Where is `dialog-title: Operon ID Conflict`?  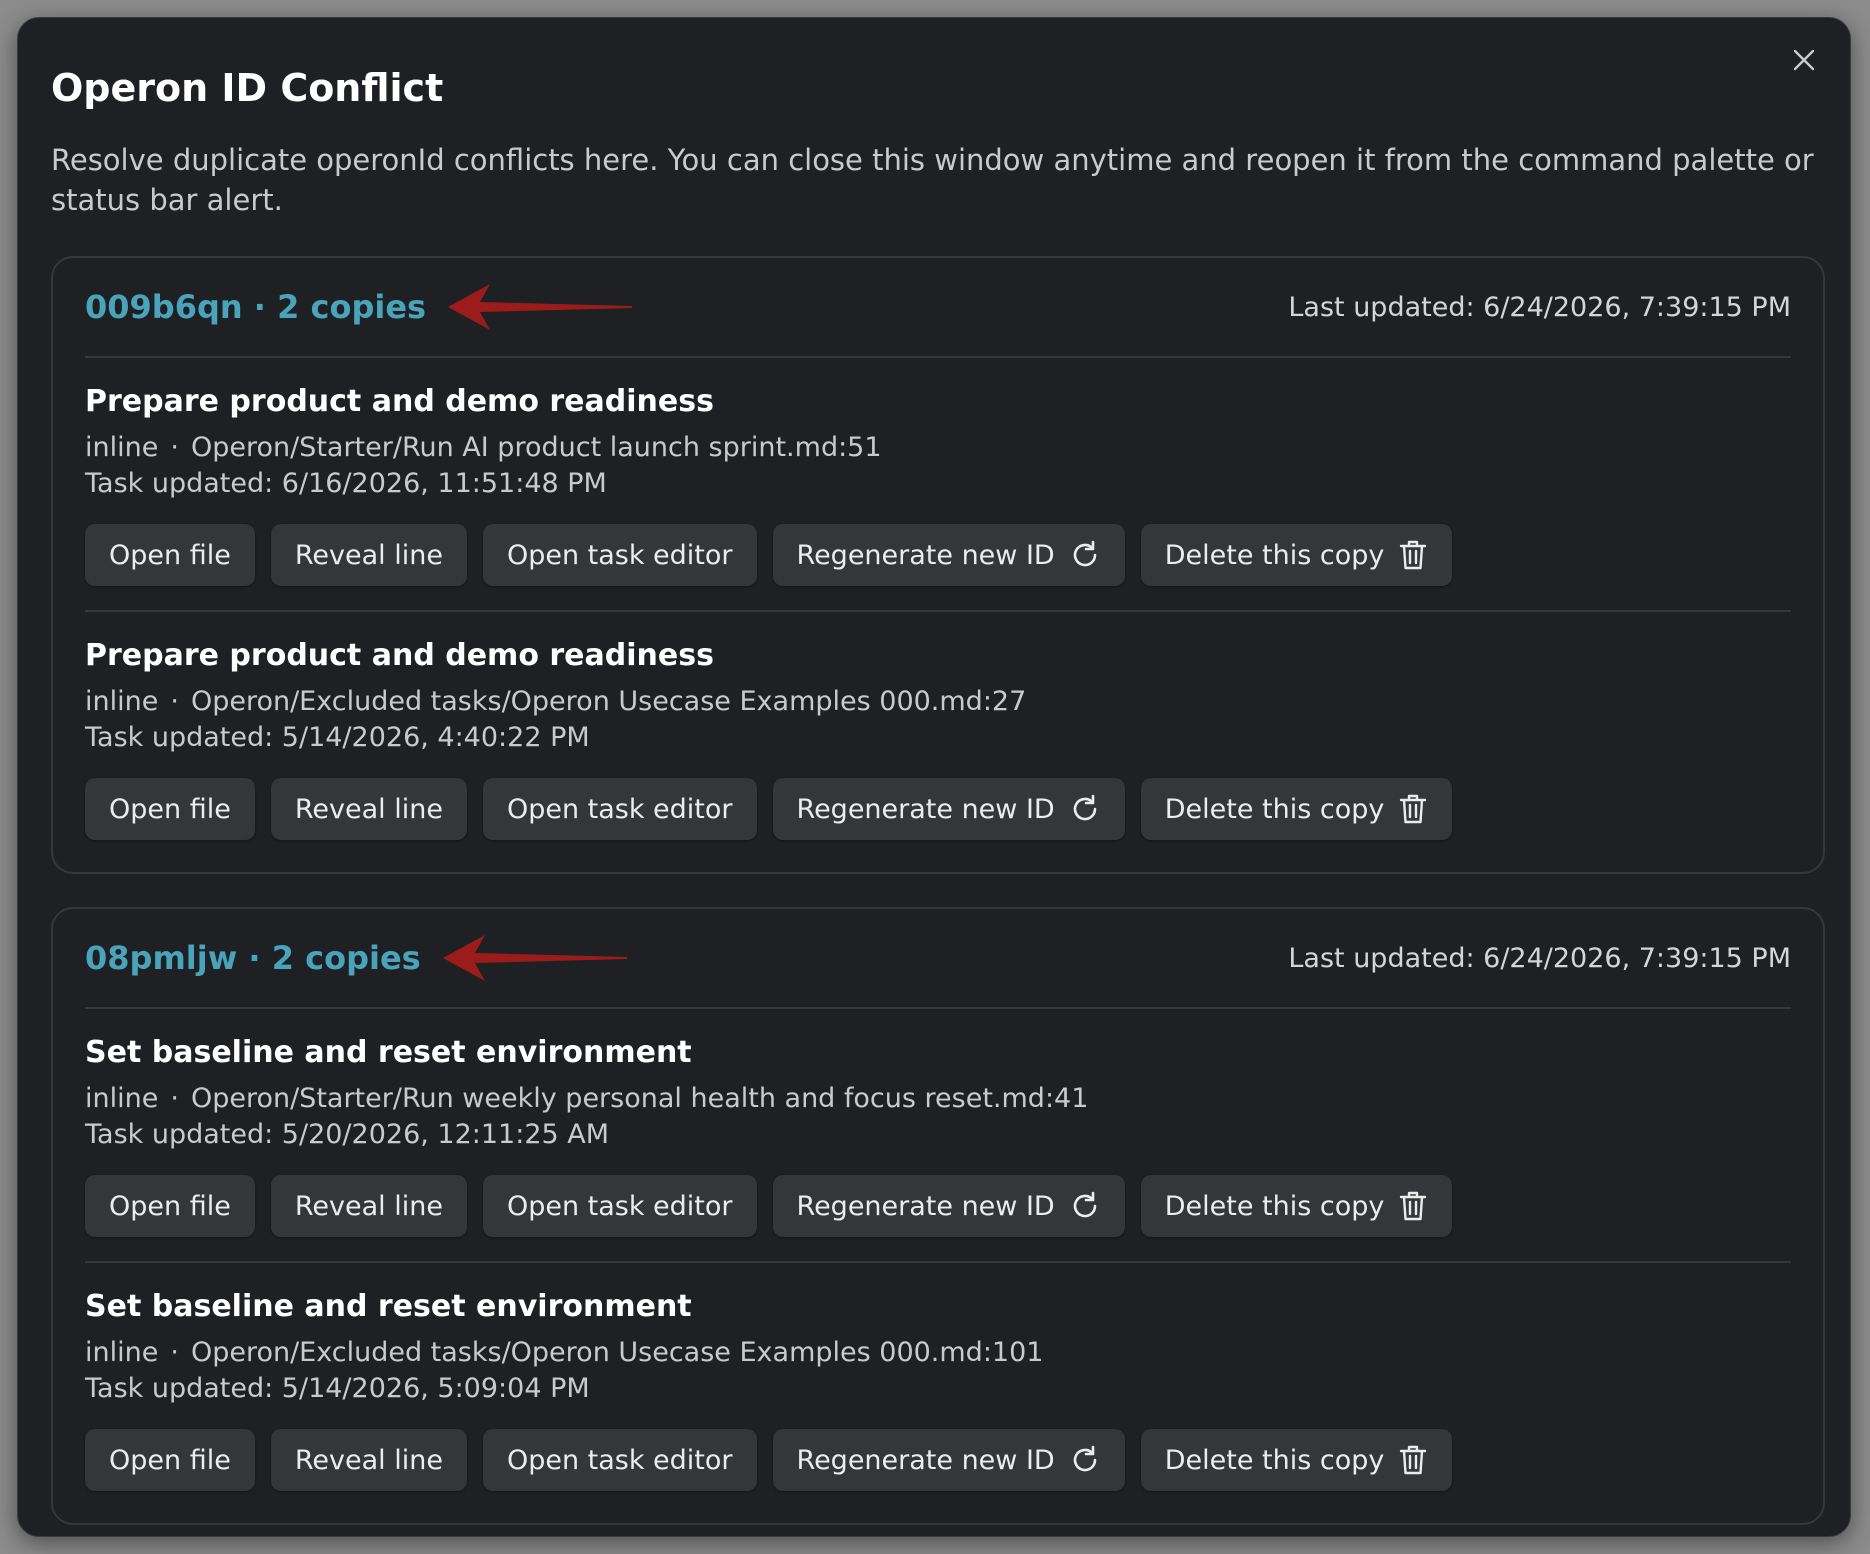 dialog-title: Operon ID Conflict is located at coordinates (247, 88).